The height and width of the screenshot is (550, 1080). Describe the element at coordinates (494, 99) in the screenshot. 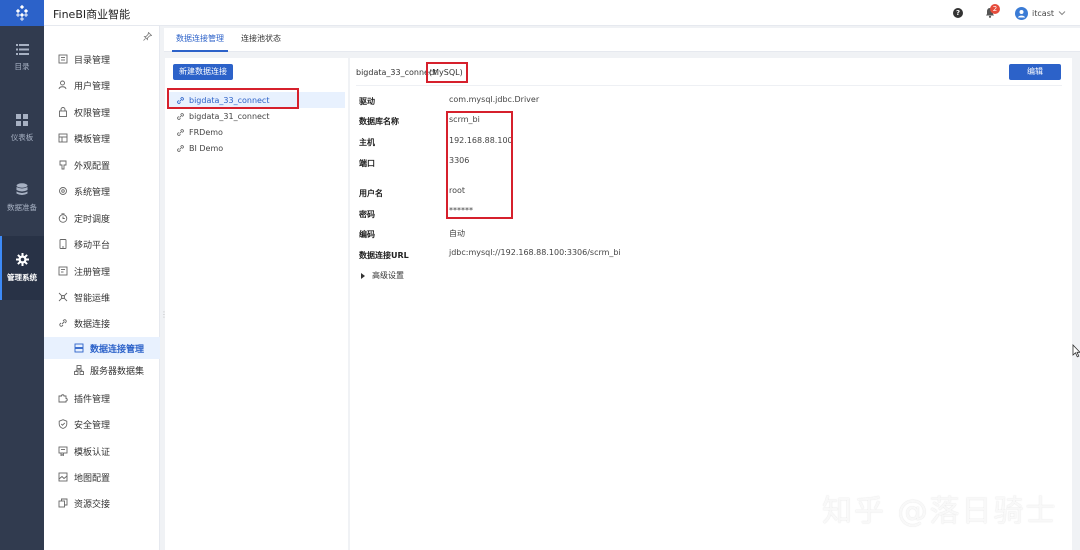

I see `field-value-driver: com.mysql.jdbc.Driver` at that location.